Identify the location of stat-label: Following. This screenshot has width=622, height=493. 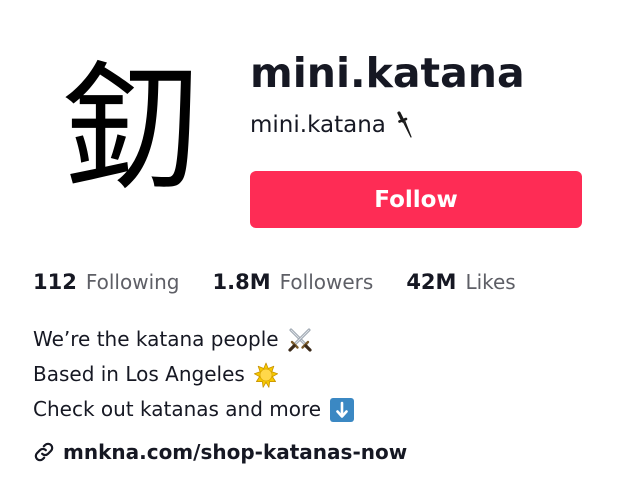
(132, 282).